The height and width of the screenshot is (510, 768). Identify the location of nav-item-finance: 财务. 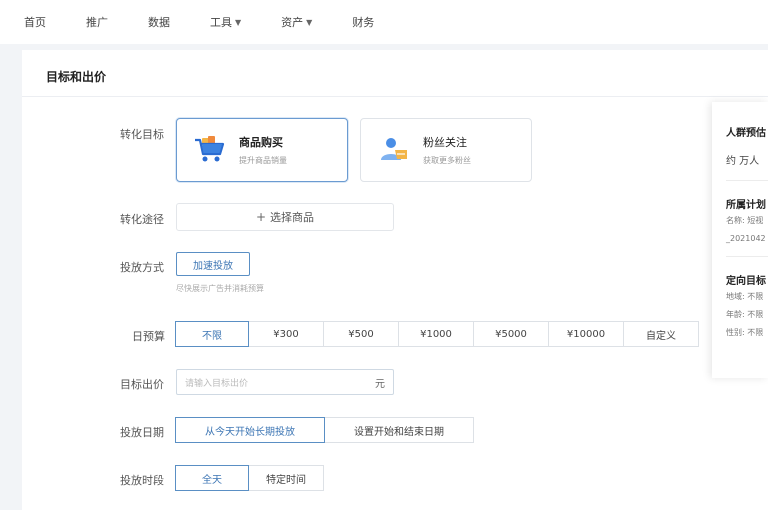
(363, 22).